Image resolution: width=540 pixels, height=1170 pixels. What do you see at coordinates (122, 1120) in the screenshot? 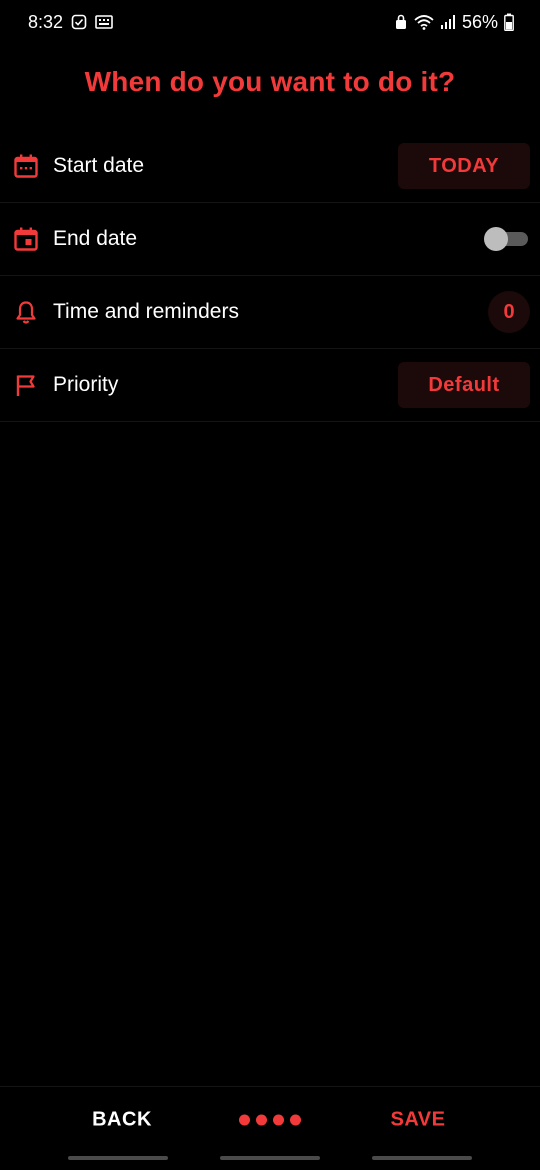
I see `back-button: BACK` at bounding box center [122, 1120].